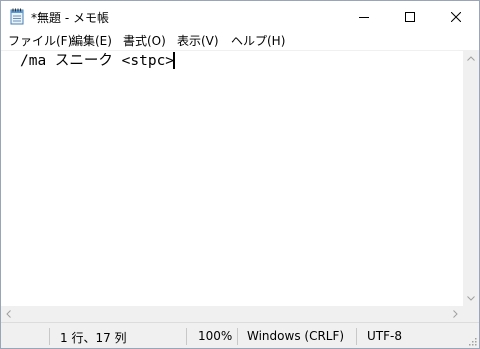 Image resolution: width=480 pixels, height=349 pixels. I want to click on editor-content: /ma スニーク <stpc>, so click(97, 61).